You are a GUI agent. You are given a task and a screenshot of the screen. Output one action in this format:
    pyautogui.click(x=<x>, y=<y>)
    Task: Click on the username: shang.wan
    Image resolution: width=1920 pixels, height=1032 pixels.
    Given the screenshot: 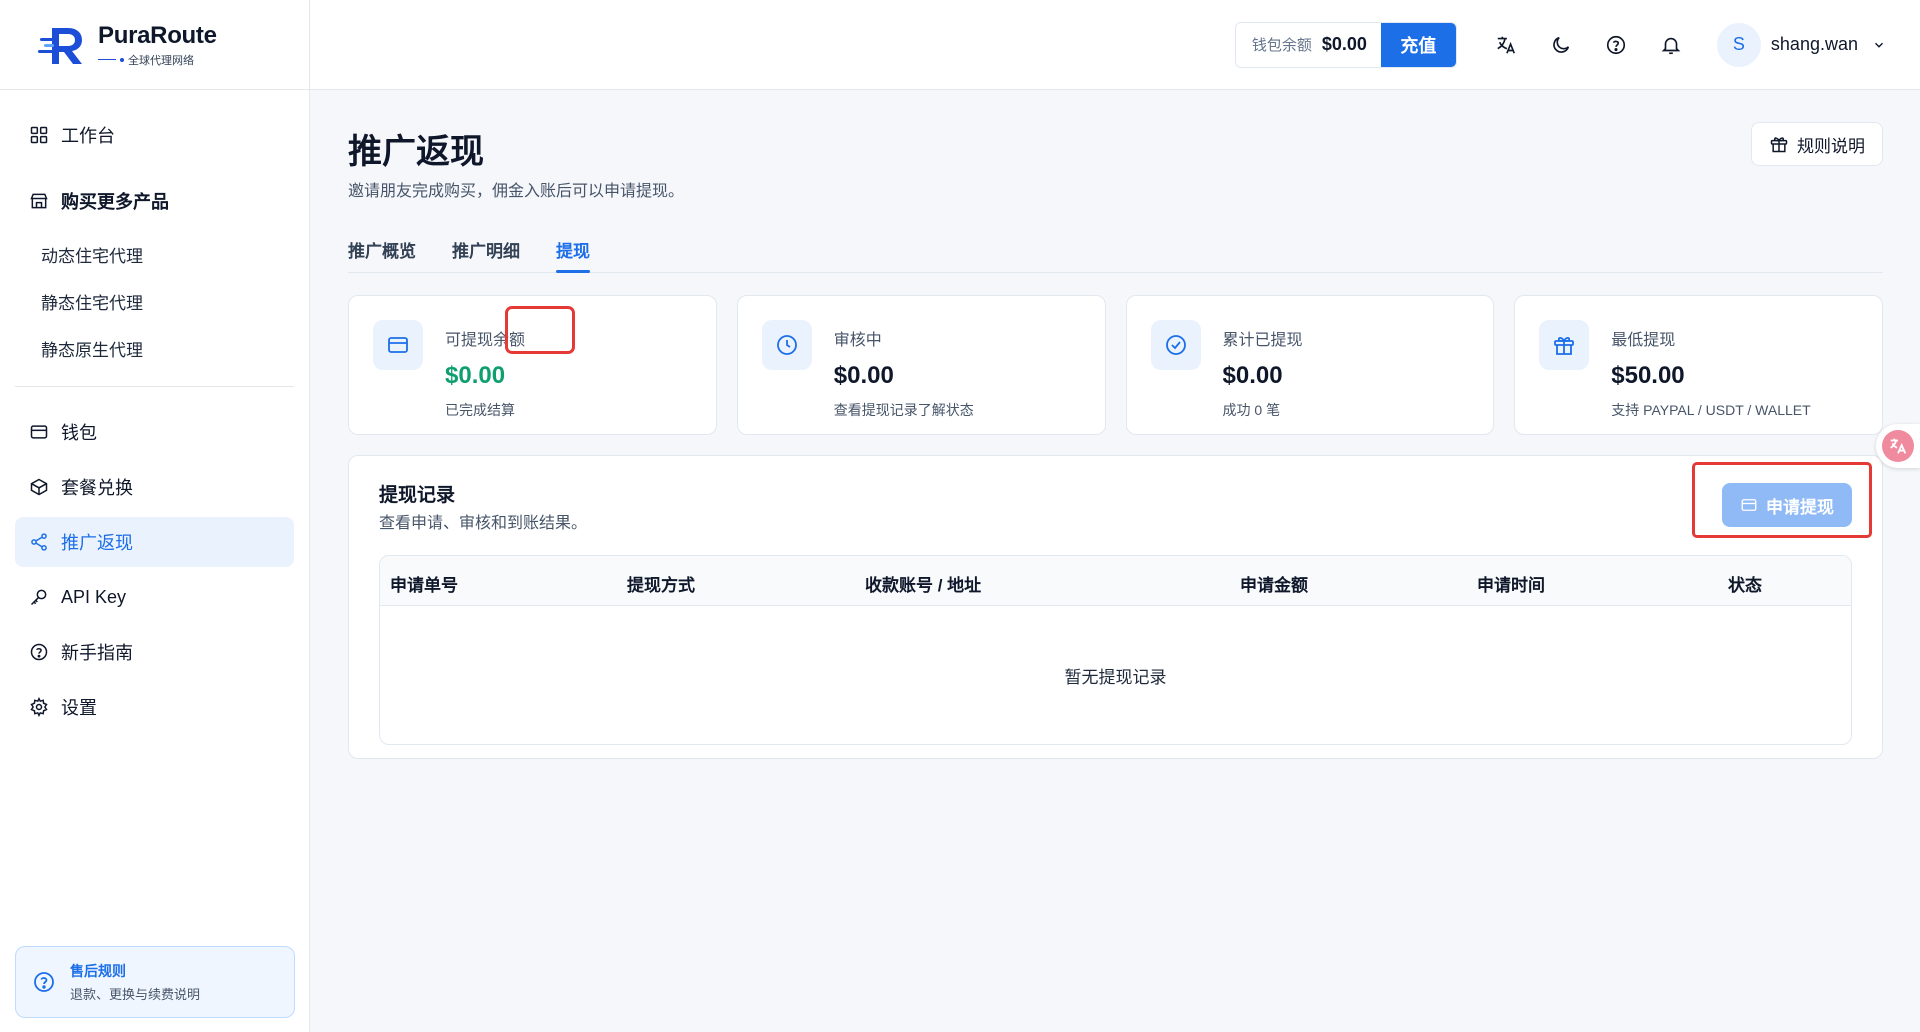 What is the action you would take?
    pyautogui.click(x=1814, y=44)
    